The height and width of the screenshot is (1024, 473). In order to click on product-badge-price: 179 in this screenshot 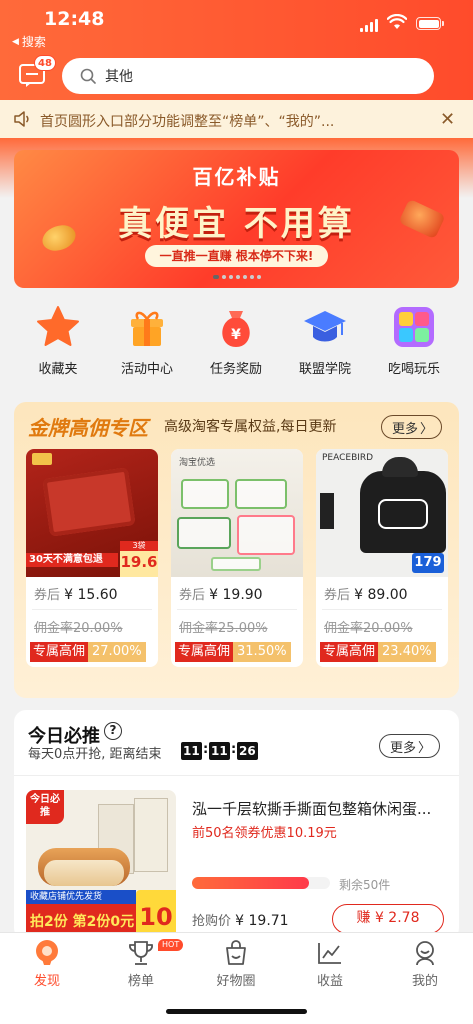, I will do `click(428, 563)`.